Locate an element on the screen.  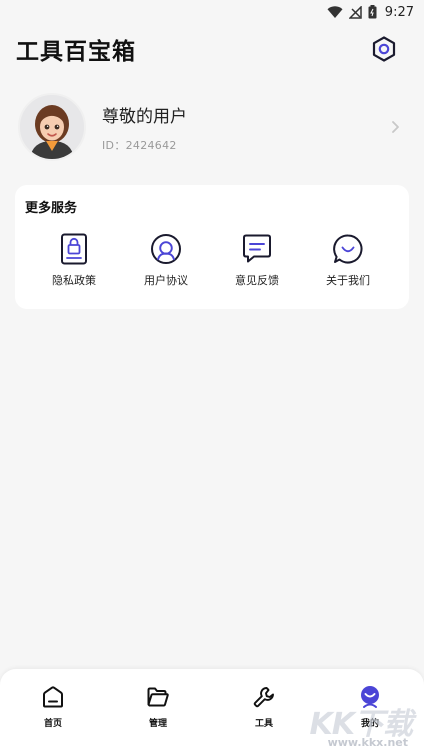
tab-tools: 工具 is located at coordinates (264, 708).